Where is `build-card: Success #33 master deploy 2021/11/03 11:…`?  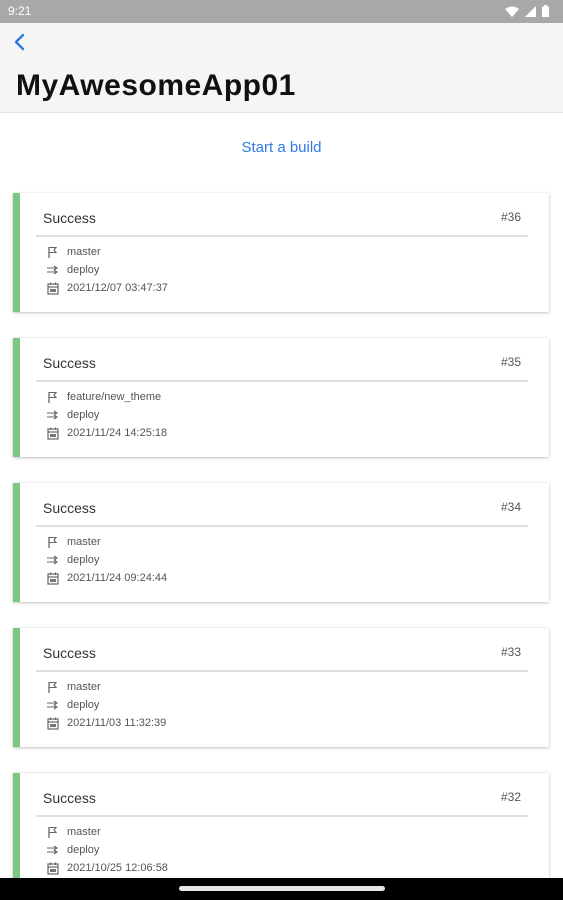
build-card: Success #33 master deploy 2021/11/03 11:… is located at coordinates (281, 687).